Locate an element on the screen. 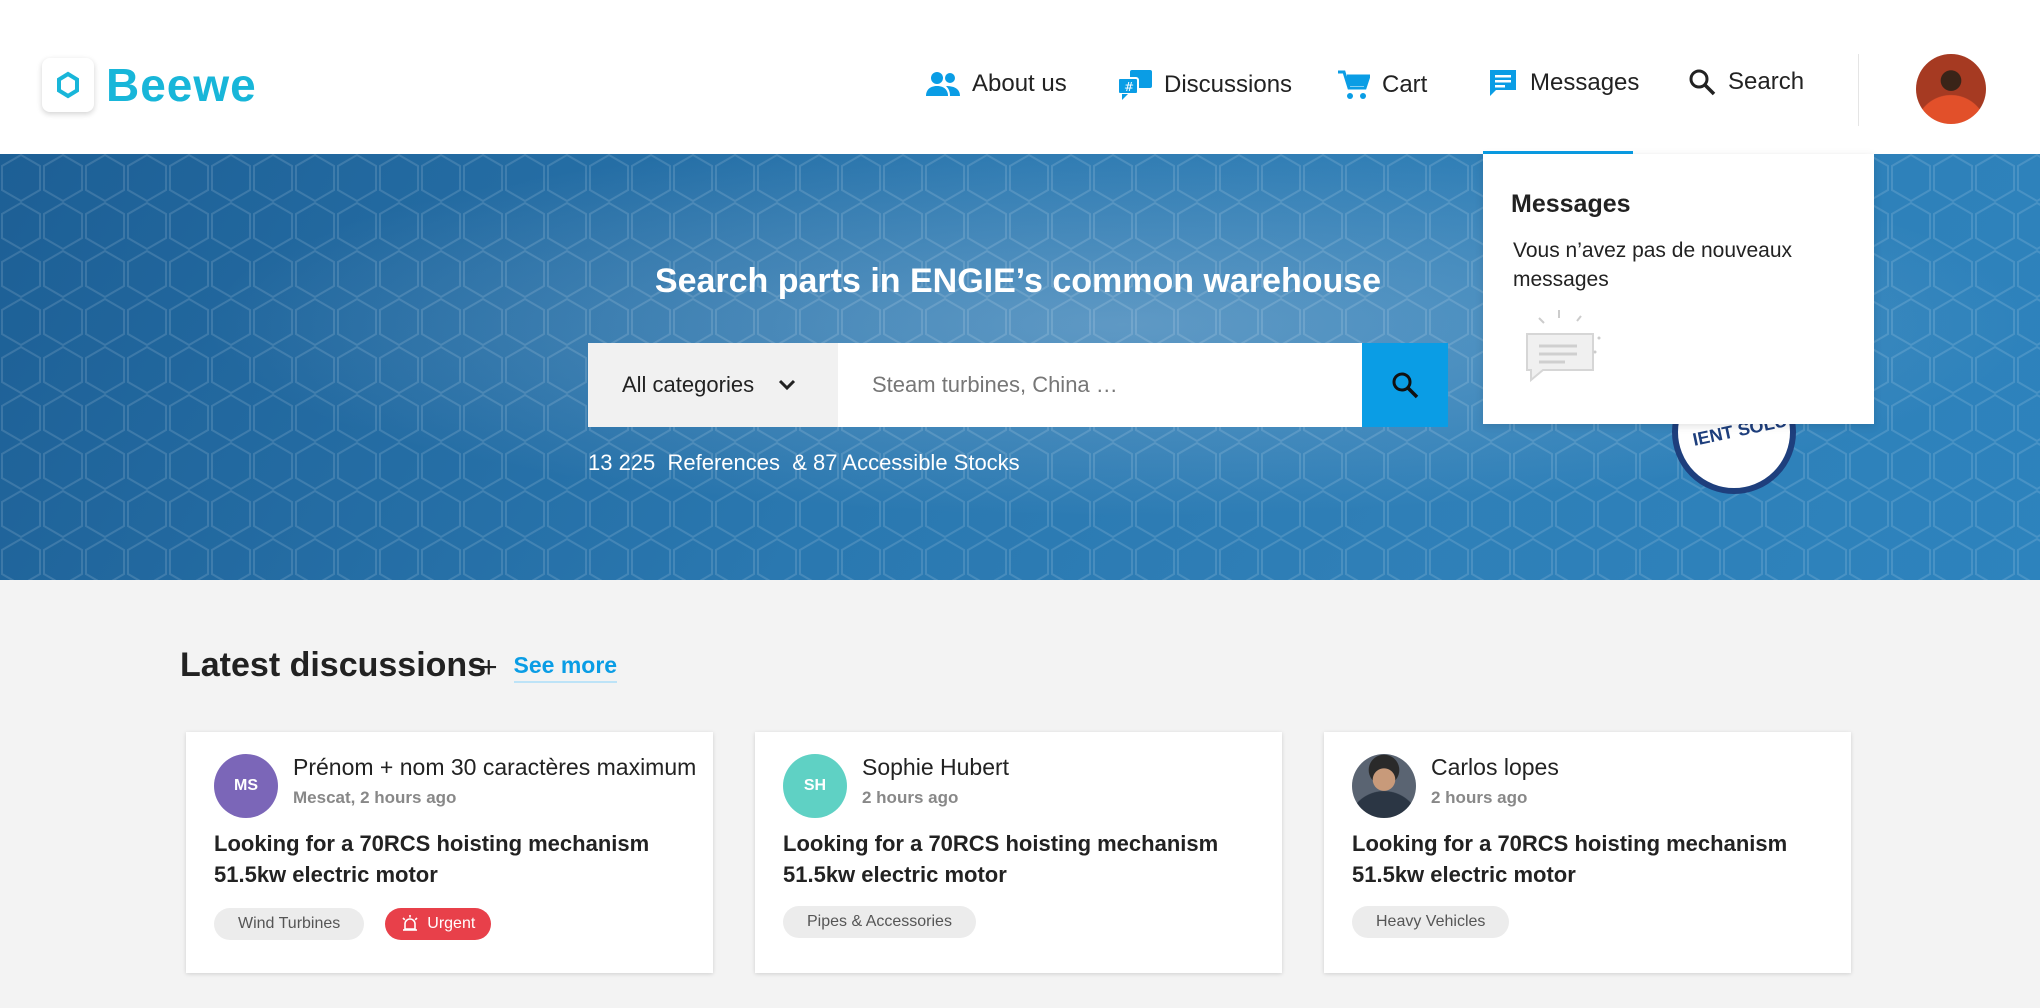 This screenshot has width=2040, height=1008. people-icon is located at coordinates (943, 84).